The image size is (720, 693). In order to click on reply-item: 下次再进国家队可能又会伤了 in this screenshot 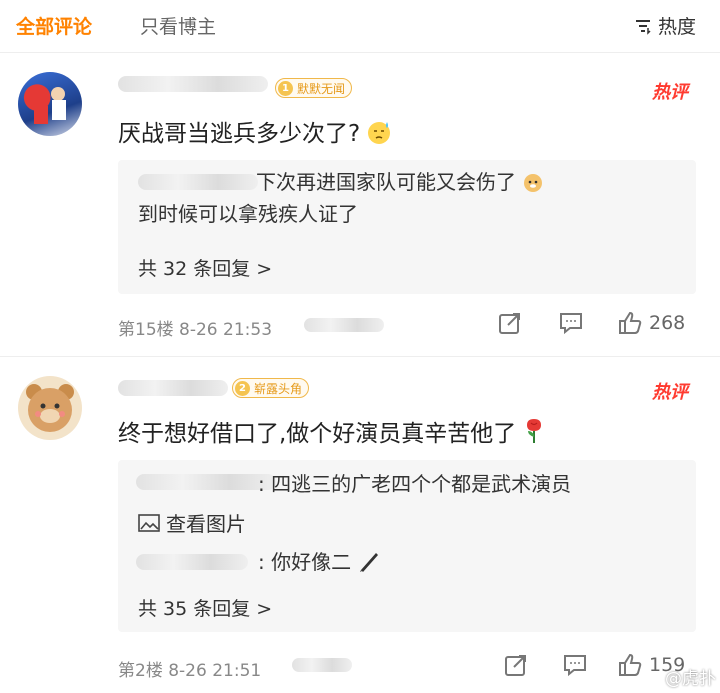, I will do `click(400, 182)`.